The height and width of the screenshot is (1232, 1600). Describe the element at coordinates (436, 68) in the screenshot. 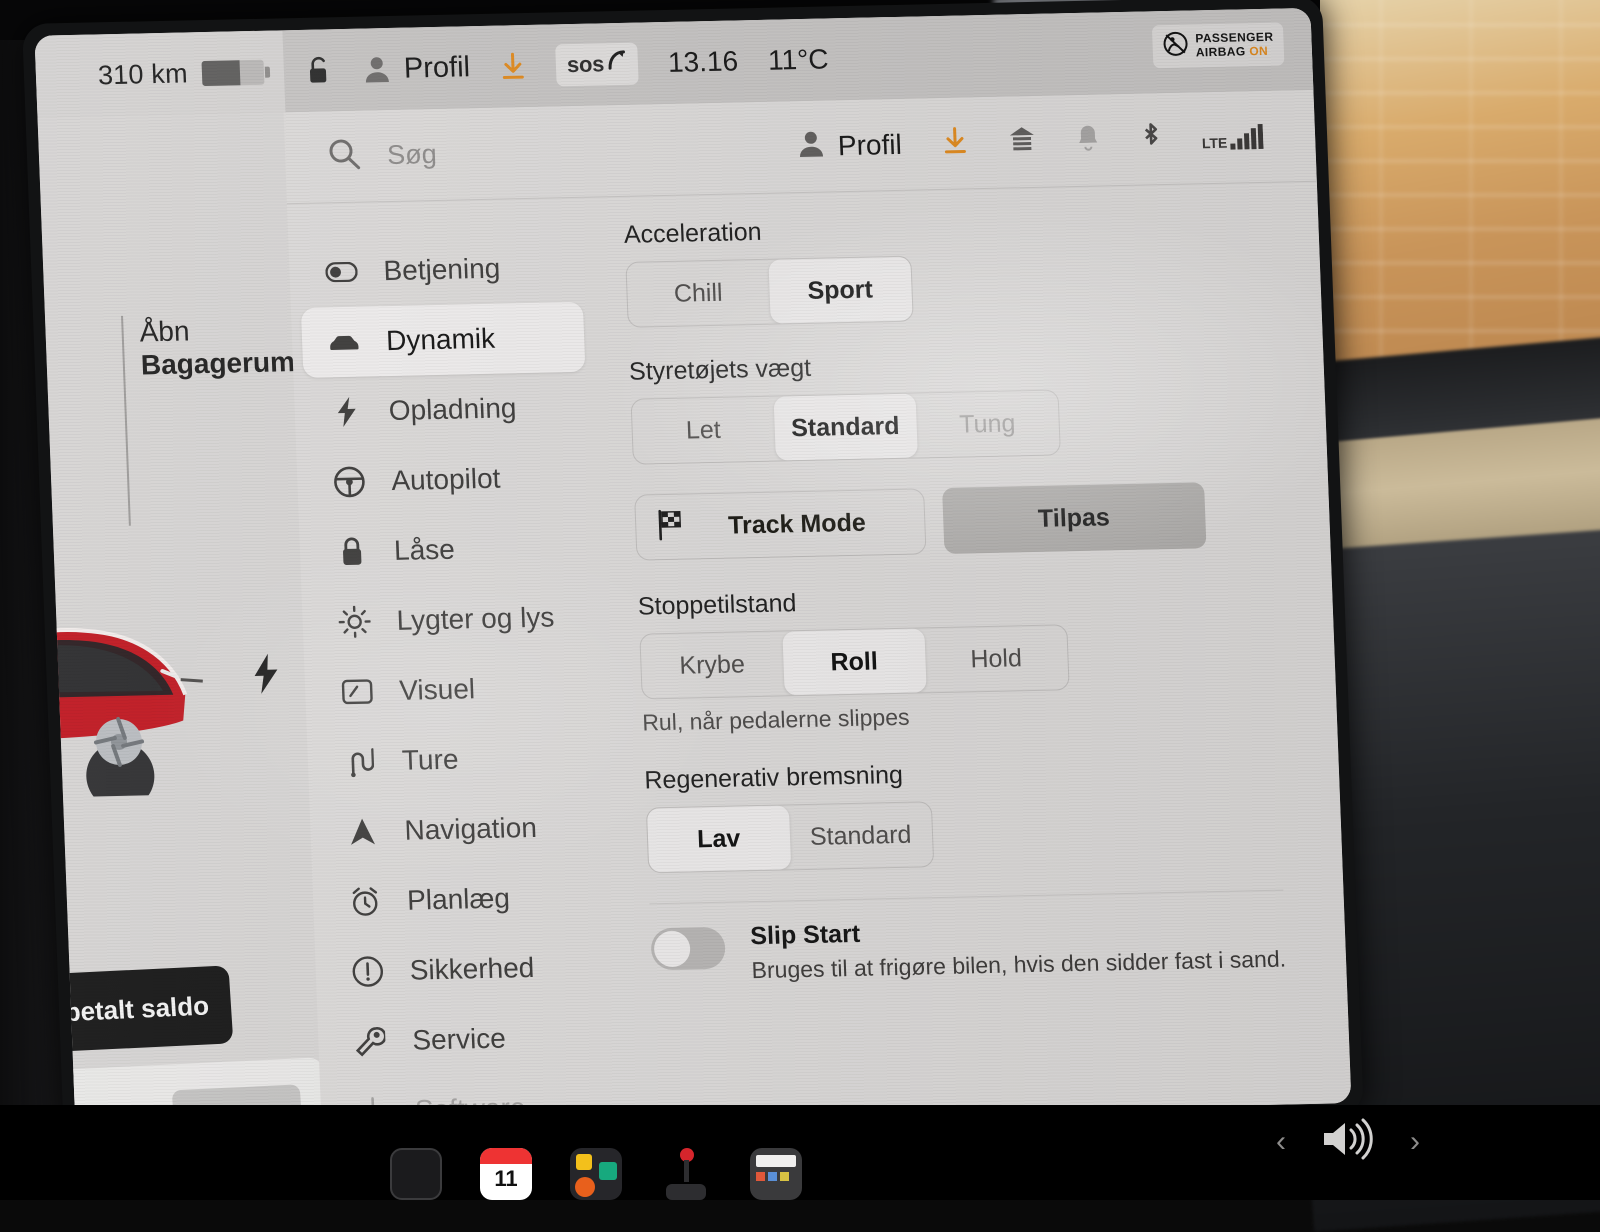

I see `status-profile-label: Profil` at that location.